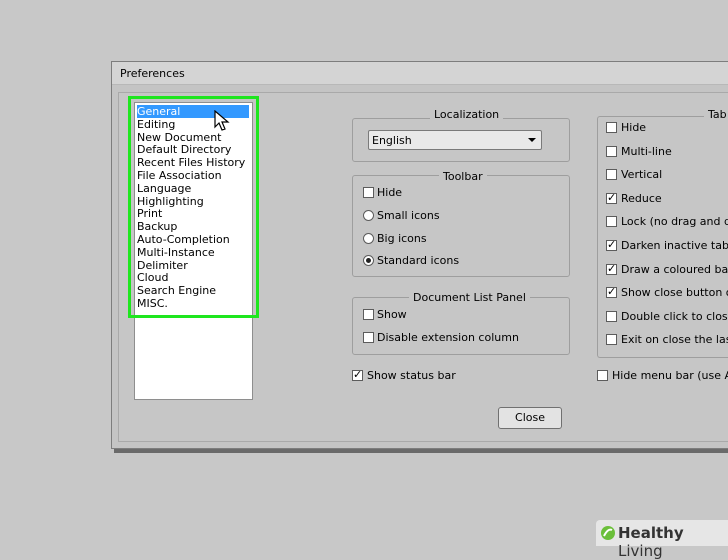 The height and width of the screenshot is (560, 728). I want to click on watermark-text-2: Living, so click(640, 551).